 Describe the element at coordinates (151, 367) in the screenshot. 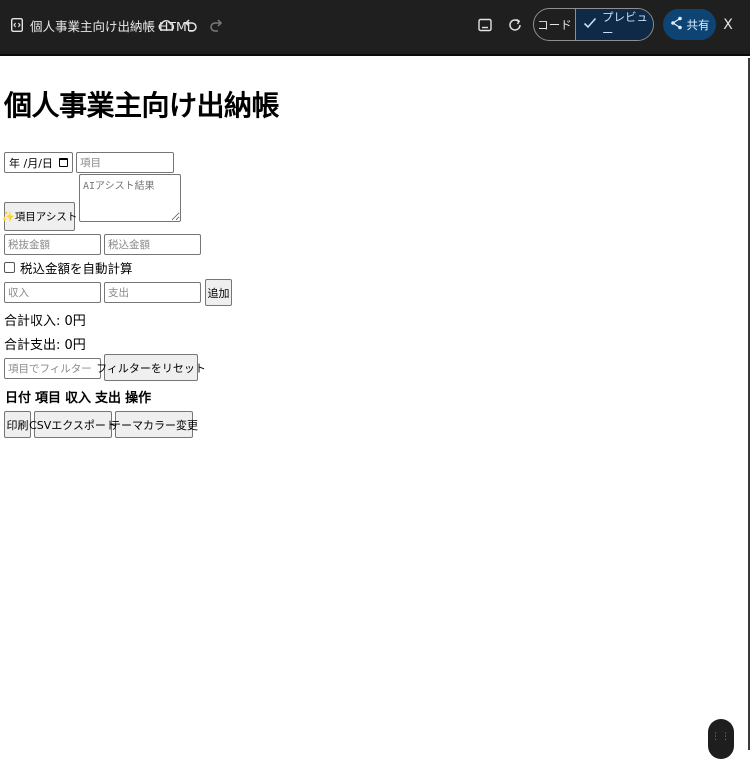

I see `reset-filter-button: フィルターをリセット` at that location.